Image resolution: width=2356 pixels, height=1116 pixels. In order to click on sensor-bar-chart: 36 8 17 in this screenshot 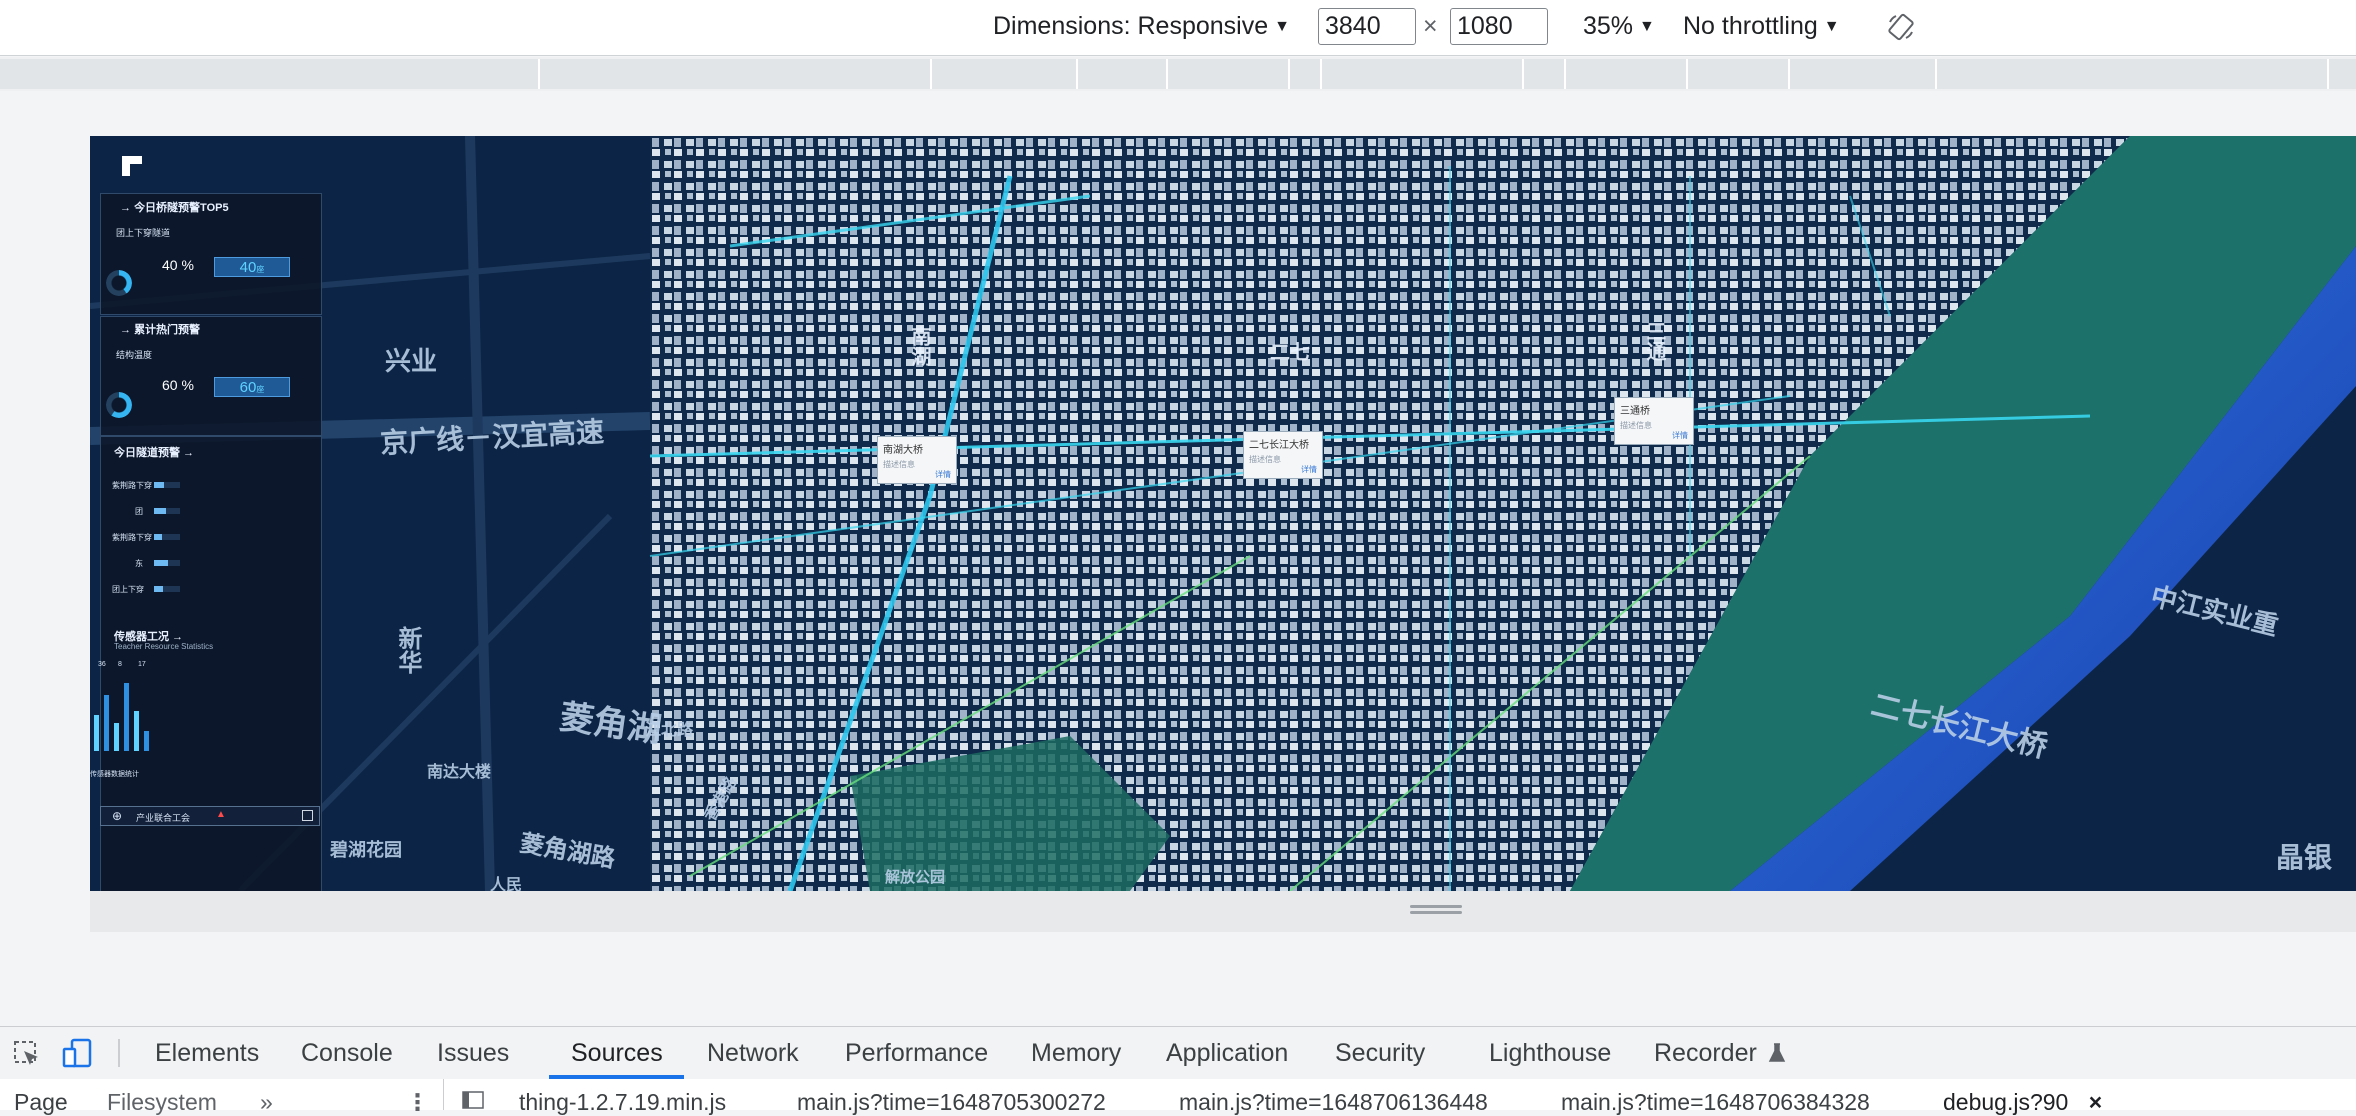, I will do `click(121, 706)`.